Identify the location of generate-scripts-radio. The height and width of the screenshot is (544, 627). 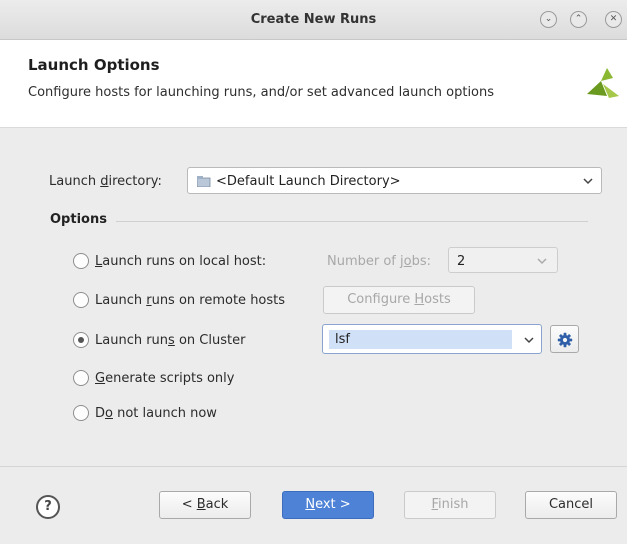
(81, 378).